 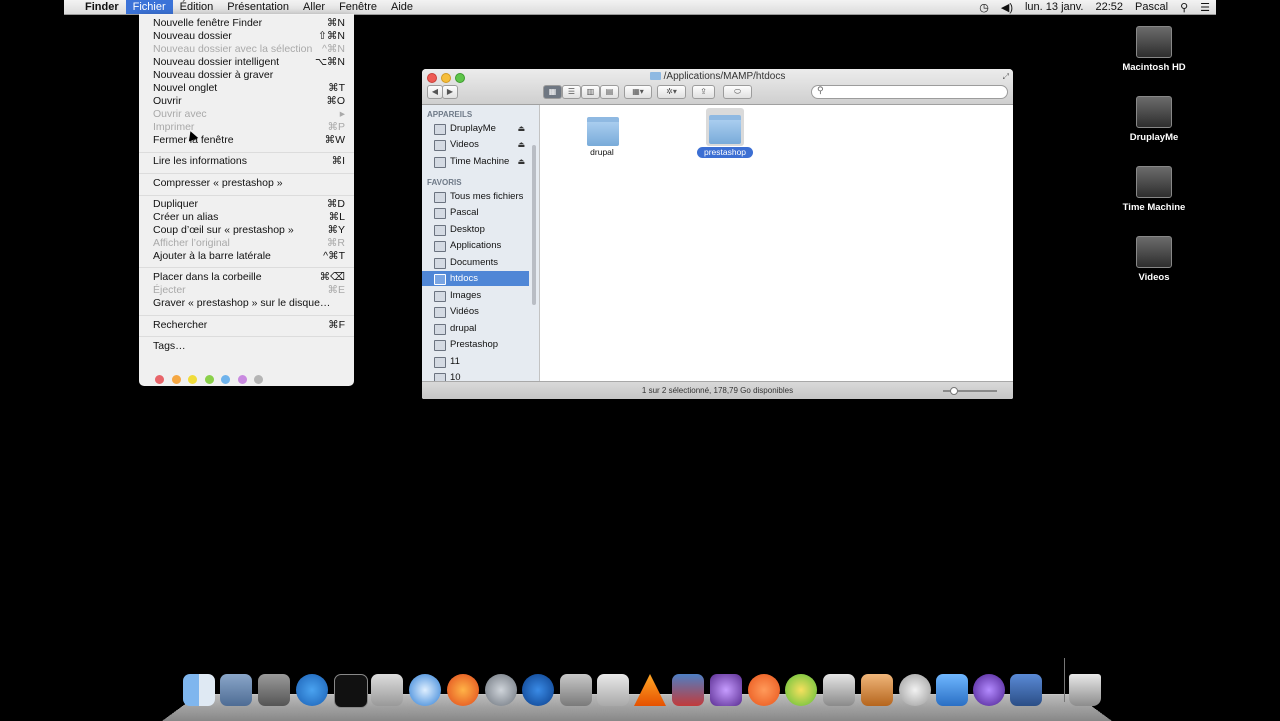 I want to click on system-preferences-dock-icon, so click(x=274, y=690).